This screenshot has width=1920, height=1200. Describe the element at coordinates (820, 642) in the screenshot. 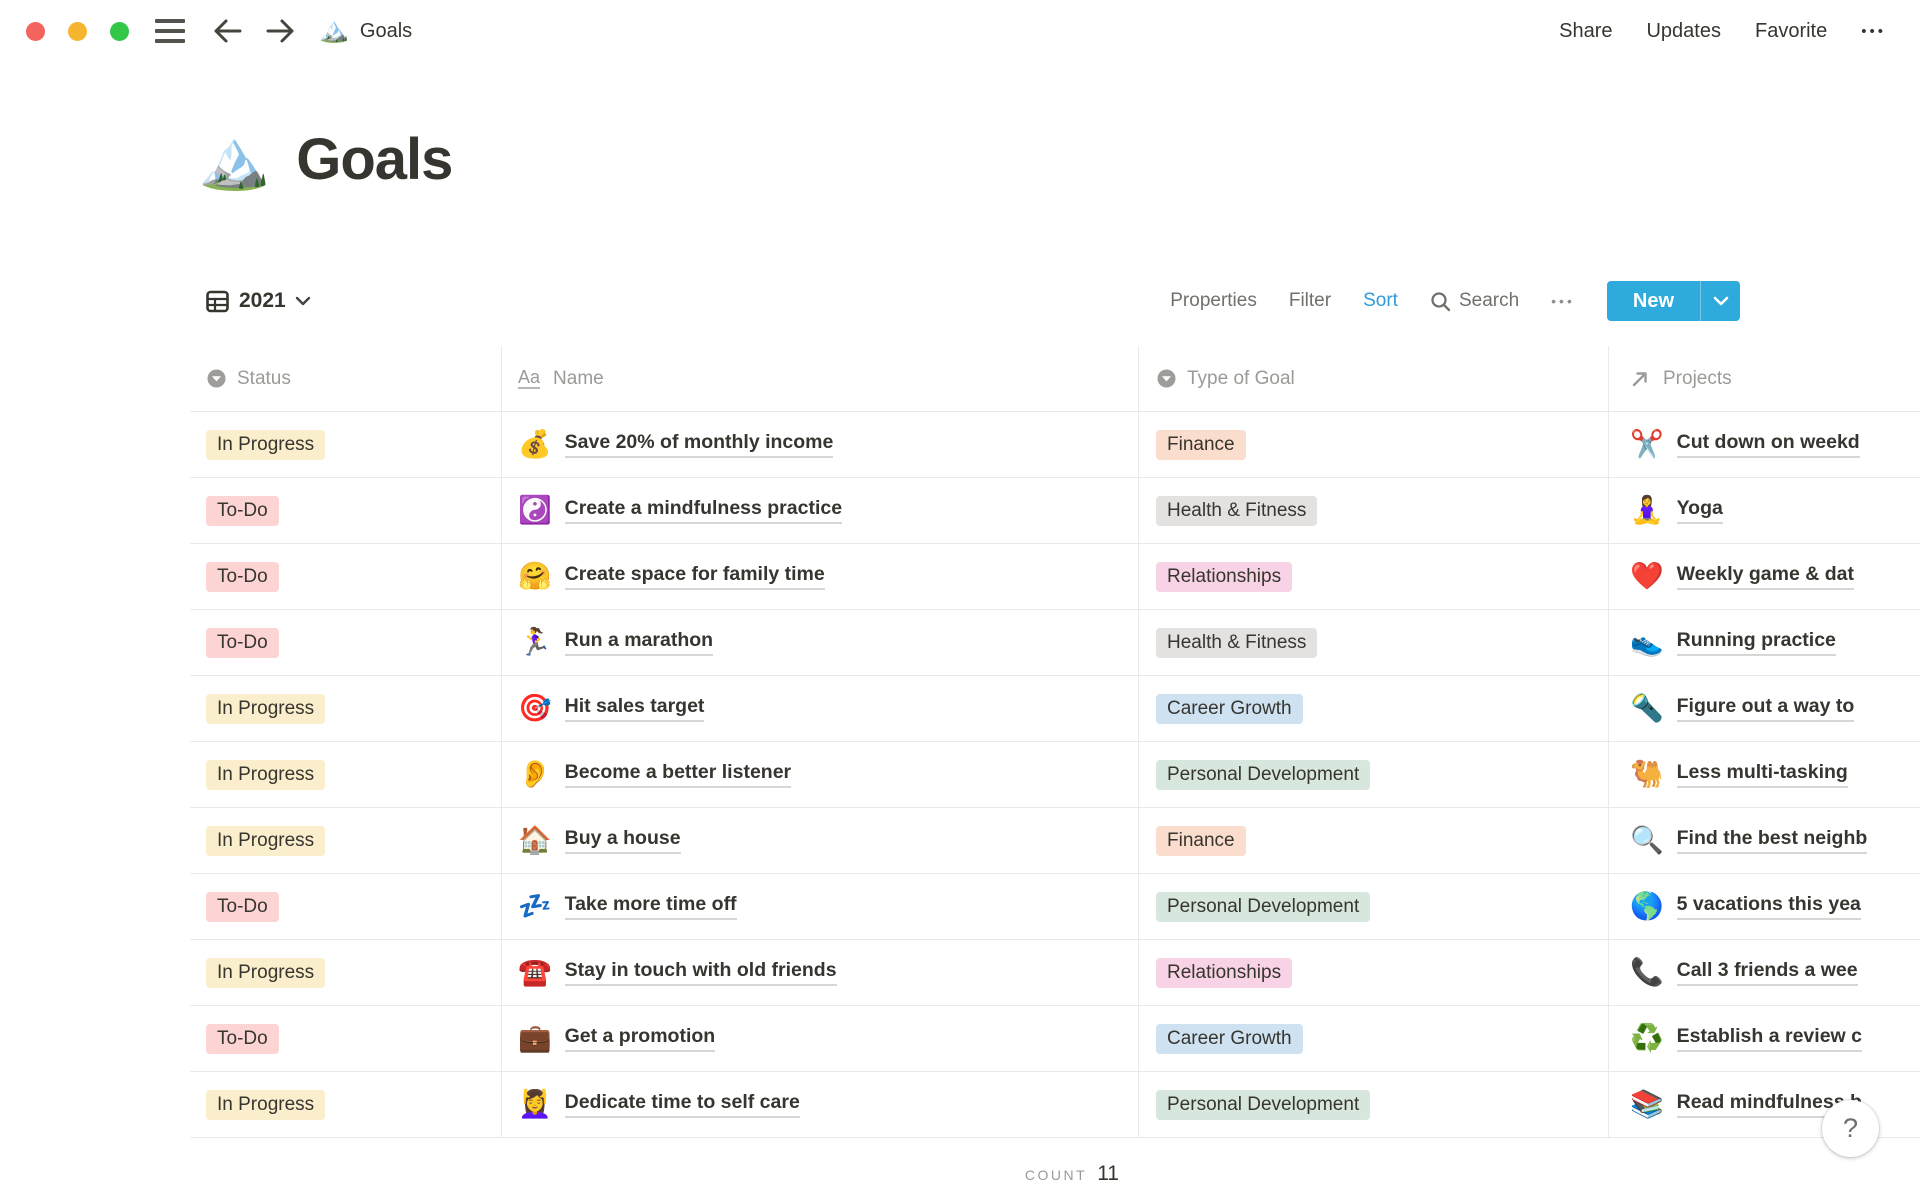

I see `name-cell: 🏃‍♀️ Run a marathon` at that location.